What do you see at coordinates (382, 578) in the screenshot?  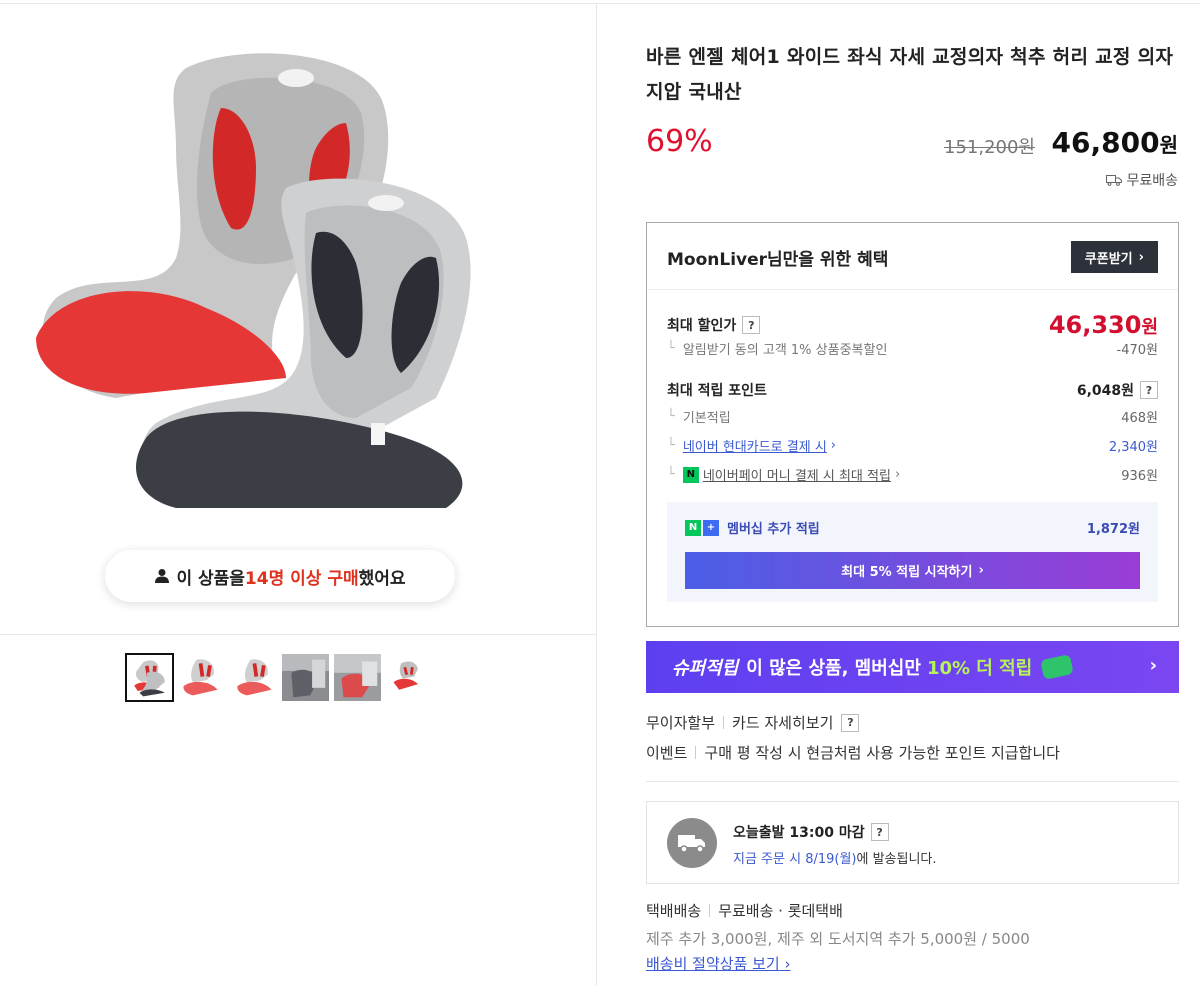 I see `buyer-count-suffix: 했어요` at bounding box center [382, 578].